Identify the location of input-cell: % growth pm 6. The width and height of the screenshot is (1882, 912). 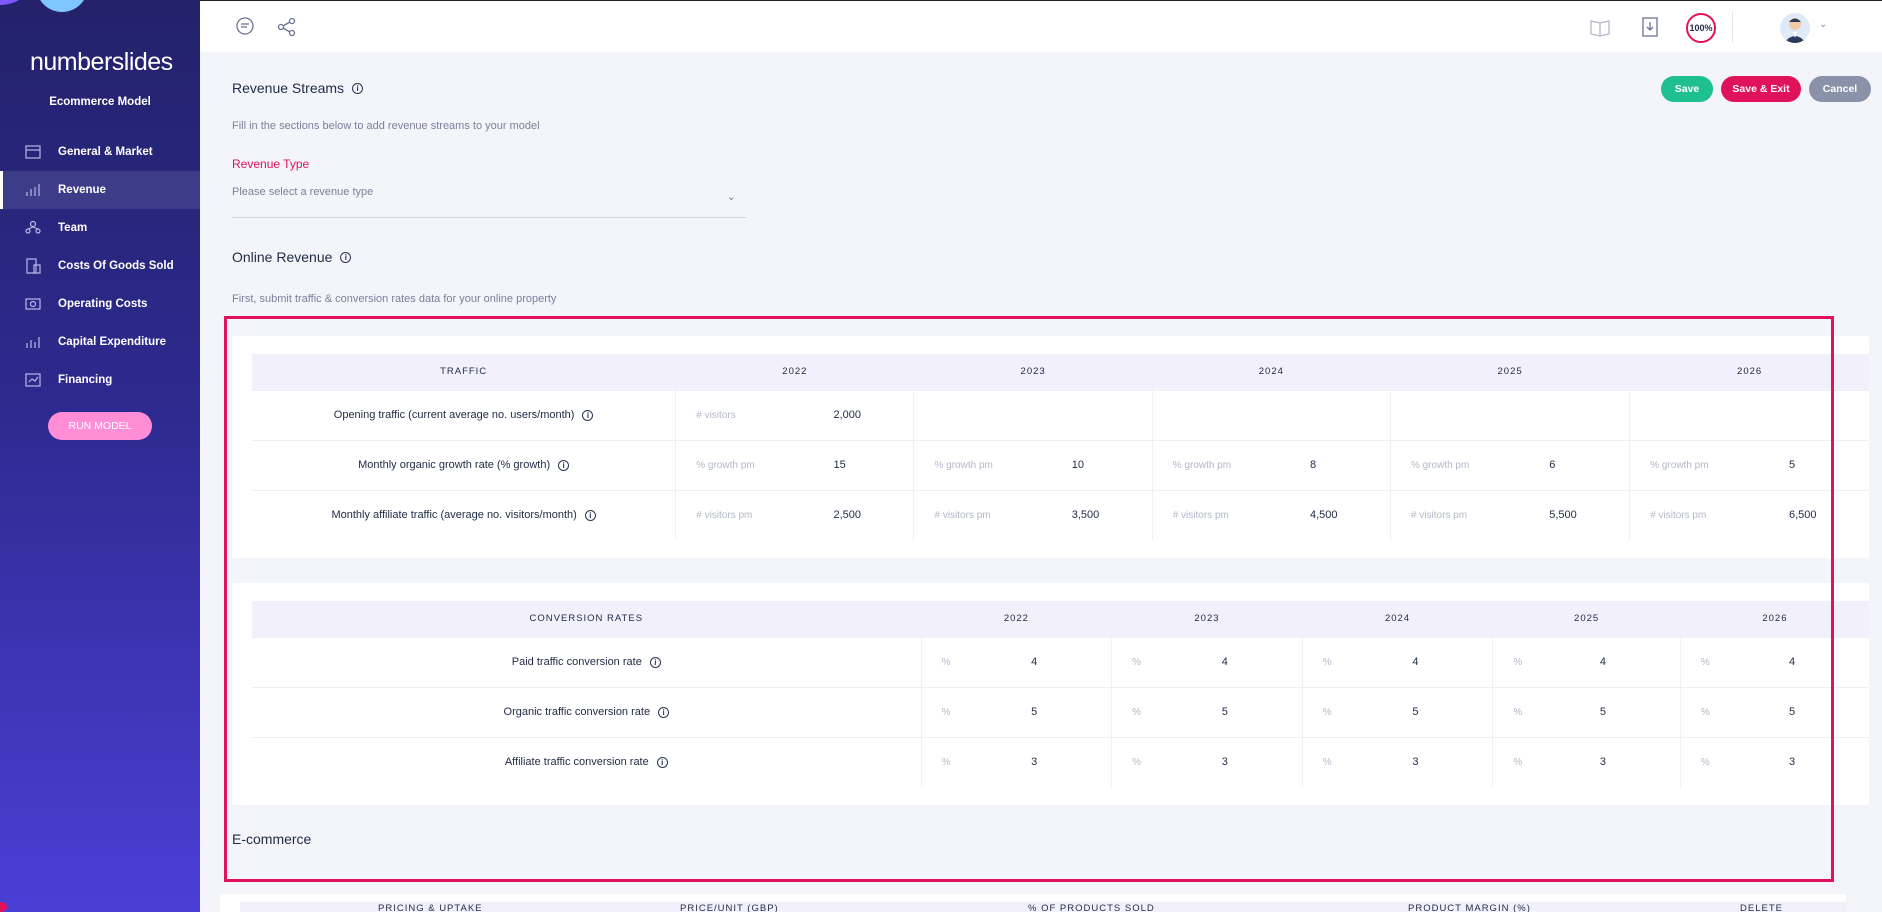
(1509, 464).